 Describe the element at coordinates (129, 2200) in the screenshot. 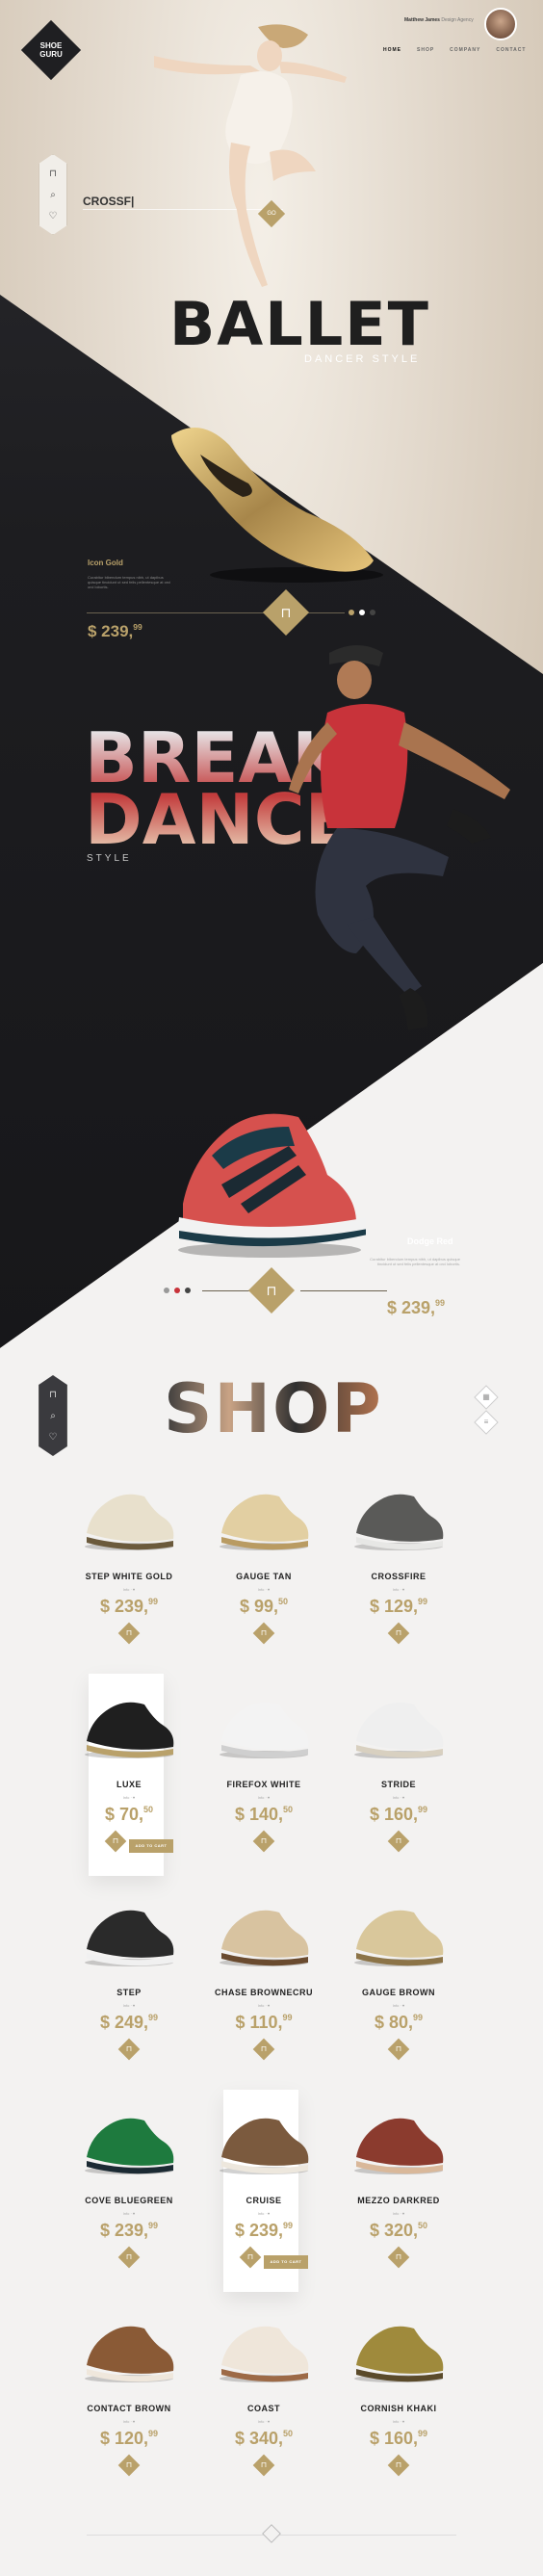

I see `product-name: COVE BLUEGREEN` at that location.